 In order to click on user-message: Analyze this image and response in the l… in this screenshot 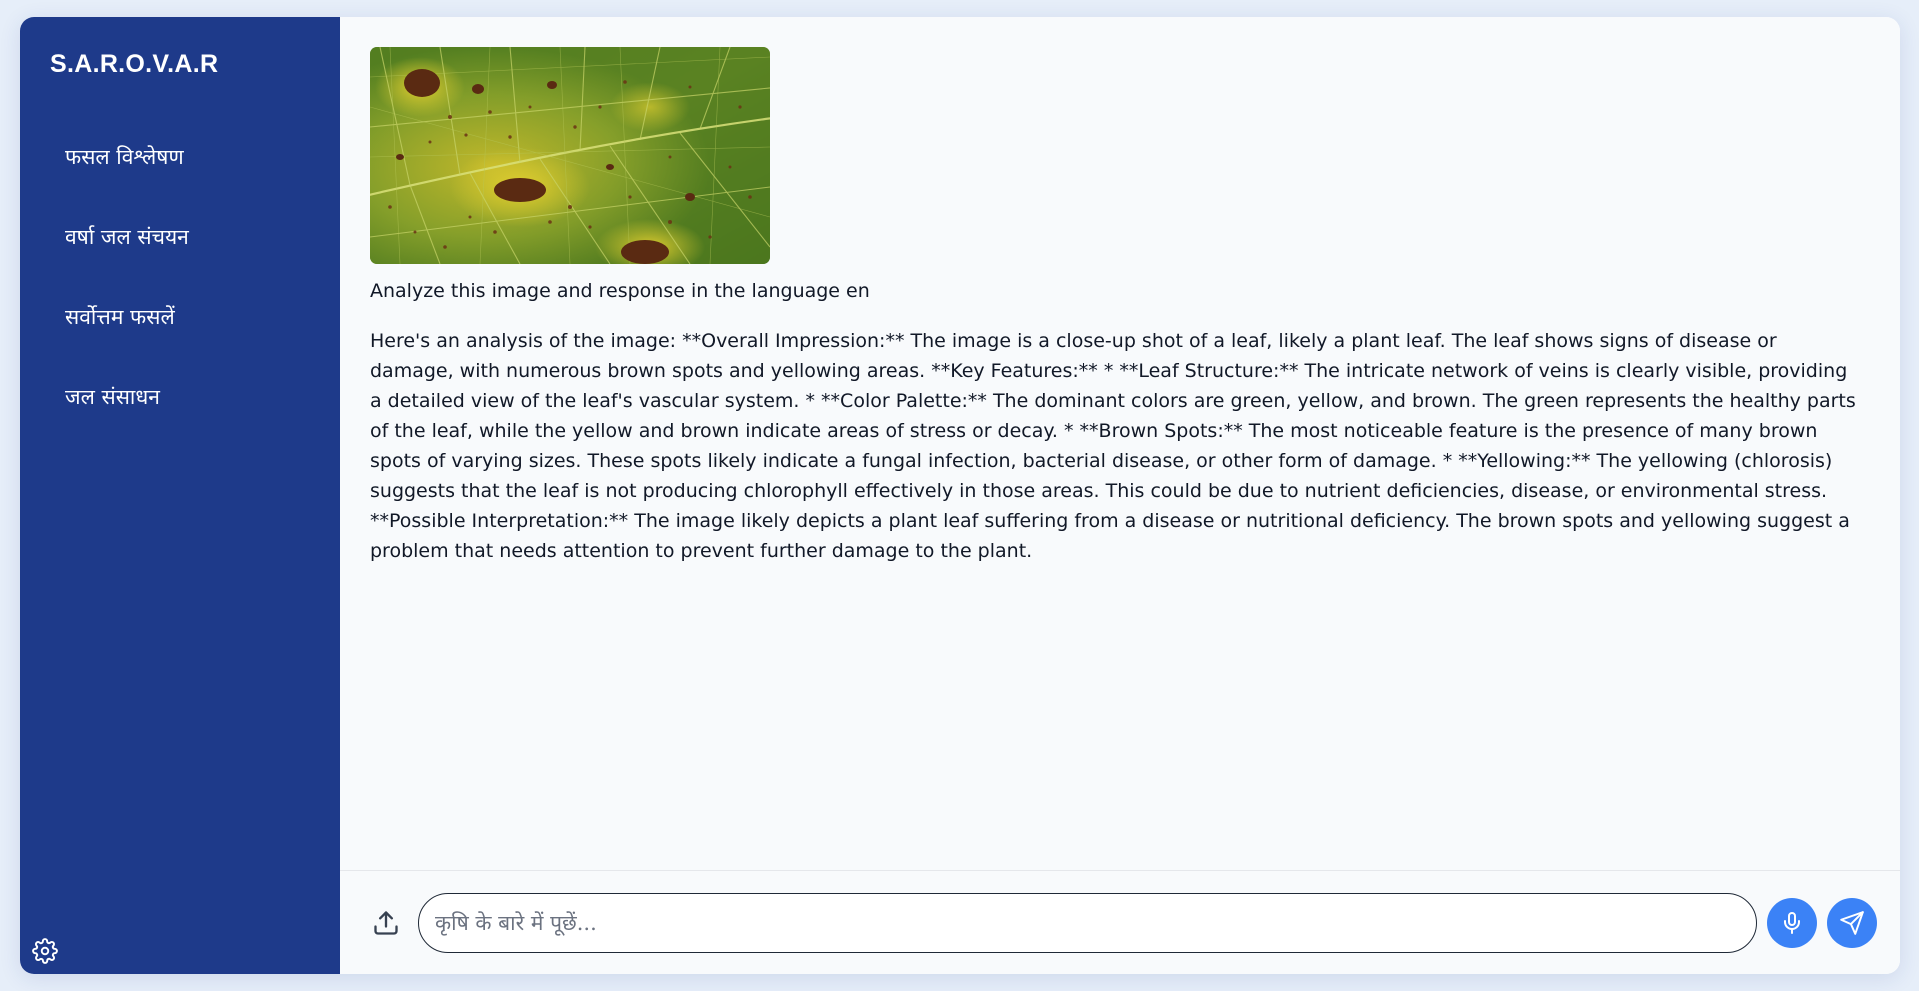, I will do `click(620, 291)`.